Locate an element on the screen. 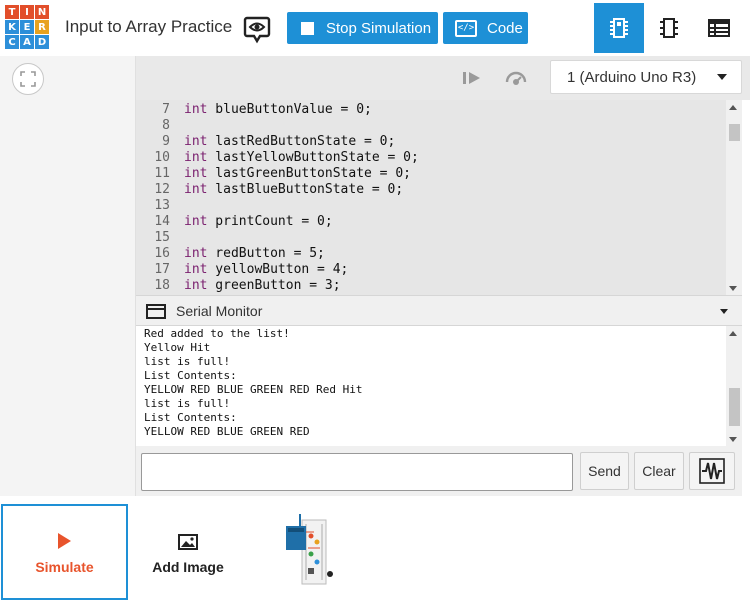  line-number: 10 is located at coordinates (162, 157).